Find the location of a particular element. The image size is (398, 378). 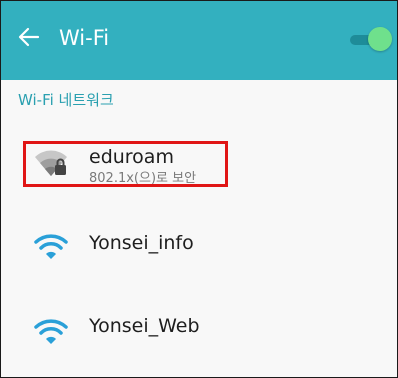

highlight-box is located at coordinates (125, 164).